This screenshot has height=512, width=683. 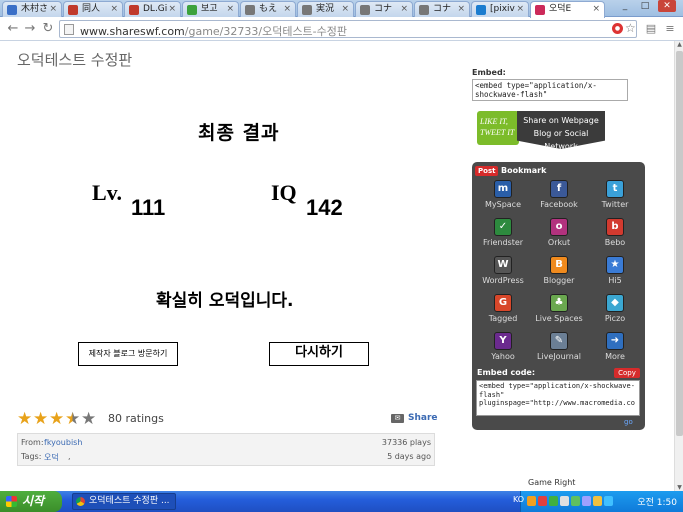 What do you see at coordinates (13, 29) in the screenshot?
I see `back-button: ←` at bounding box center [13, 29].